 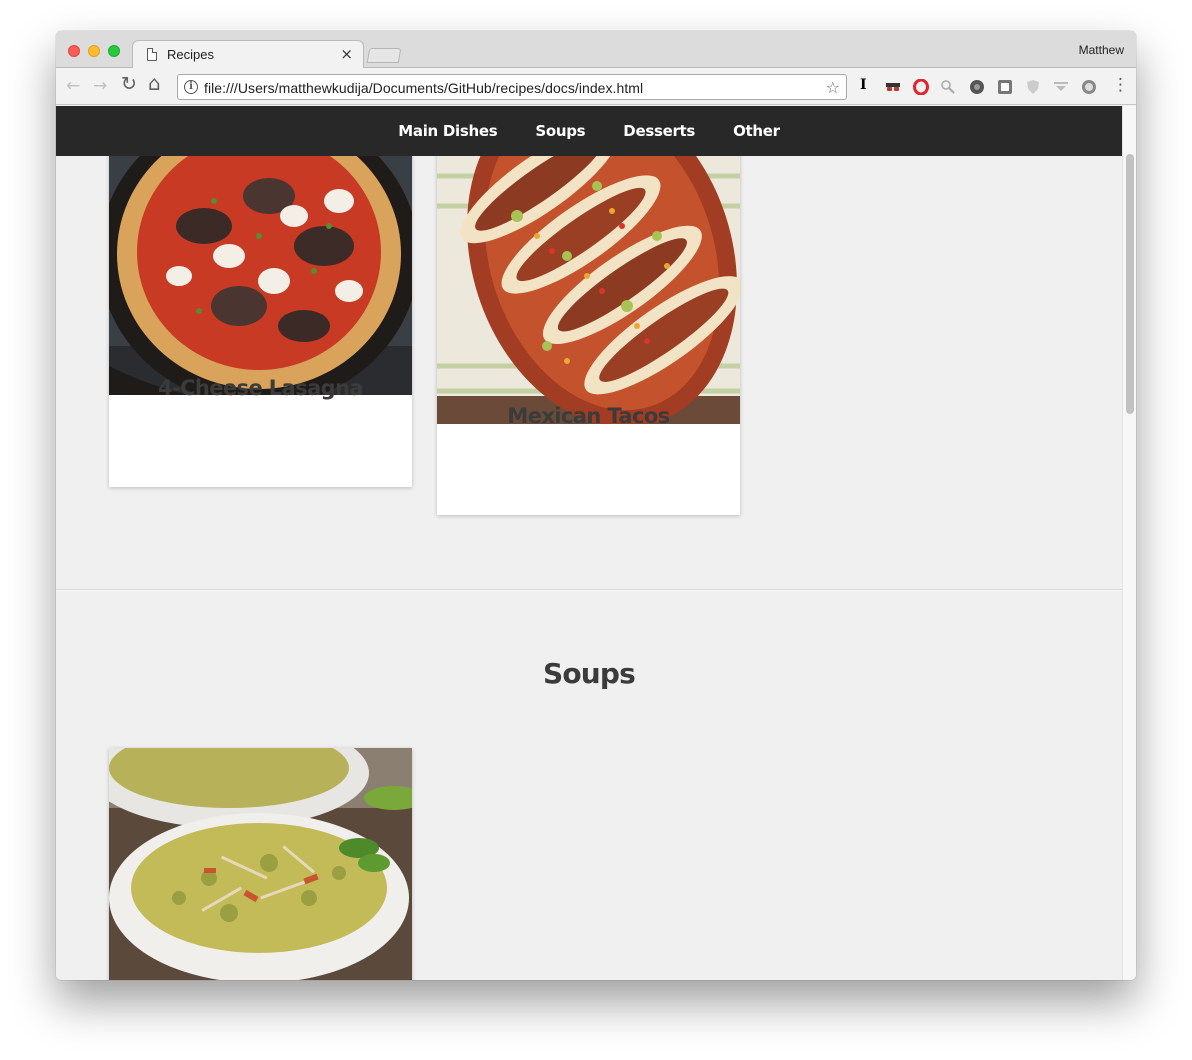 I want to click on recipe-card-soup, so click(x=260, y=864).